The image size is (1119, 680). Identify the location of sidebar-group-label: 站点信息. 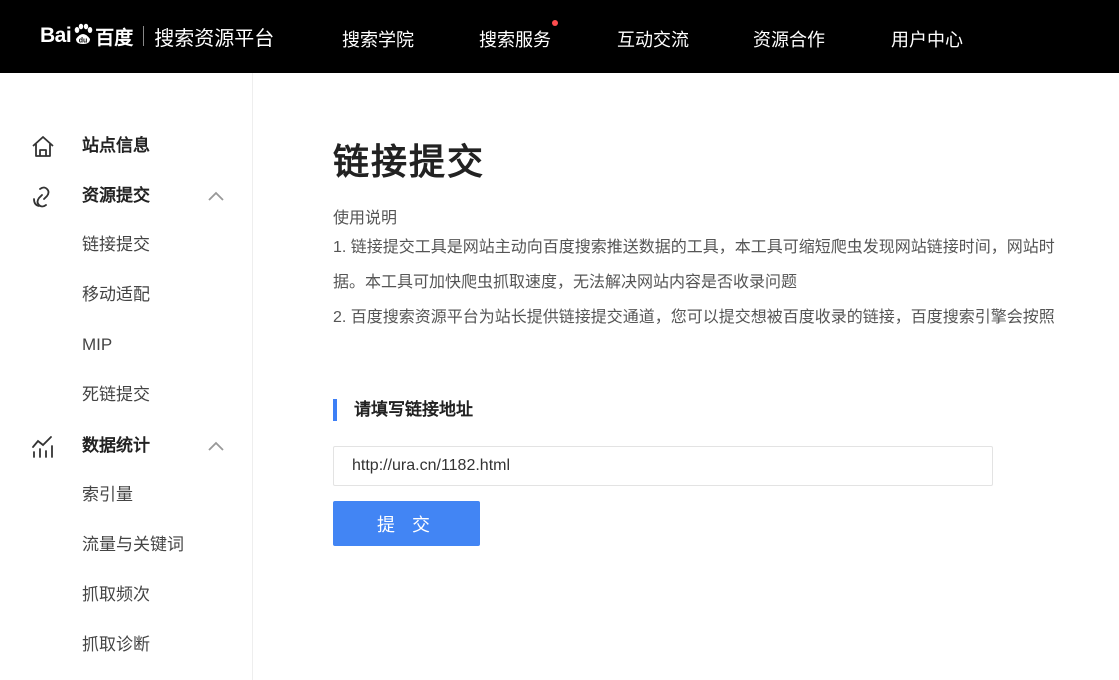
(116, 145).